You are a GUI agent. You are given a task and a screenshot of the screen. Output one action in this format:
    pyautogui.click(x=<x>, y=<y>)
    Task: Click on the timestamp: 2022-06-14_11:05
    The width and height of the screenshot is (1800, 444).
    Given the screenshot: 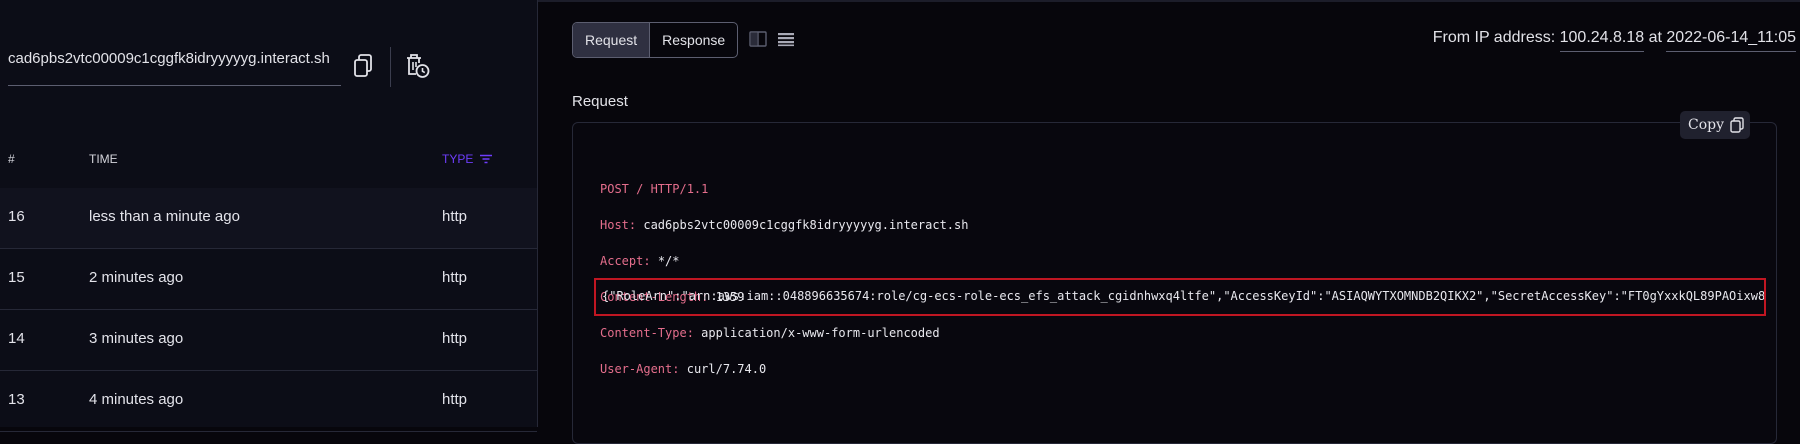 What is the action you would take?
    pyautogui.click(x=1731, y=40)
    